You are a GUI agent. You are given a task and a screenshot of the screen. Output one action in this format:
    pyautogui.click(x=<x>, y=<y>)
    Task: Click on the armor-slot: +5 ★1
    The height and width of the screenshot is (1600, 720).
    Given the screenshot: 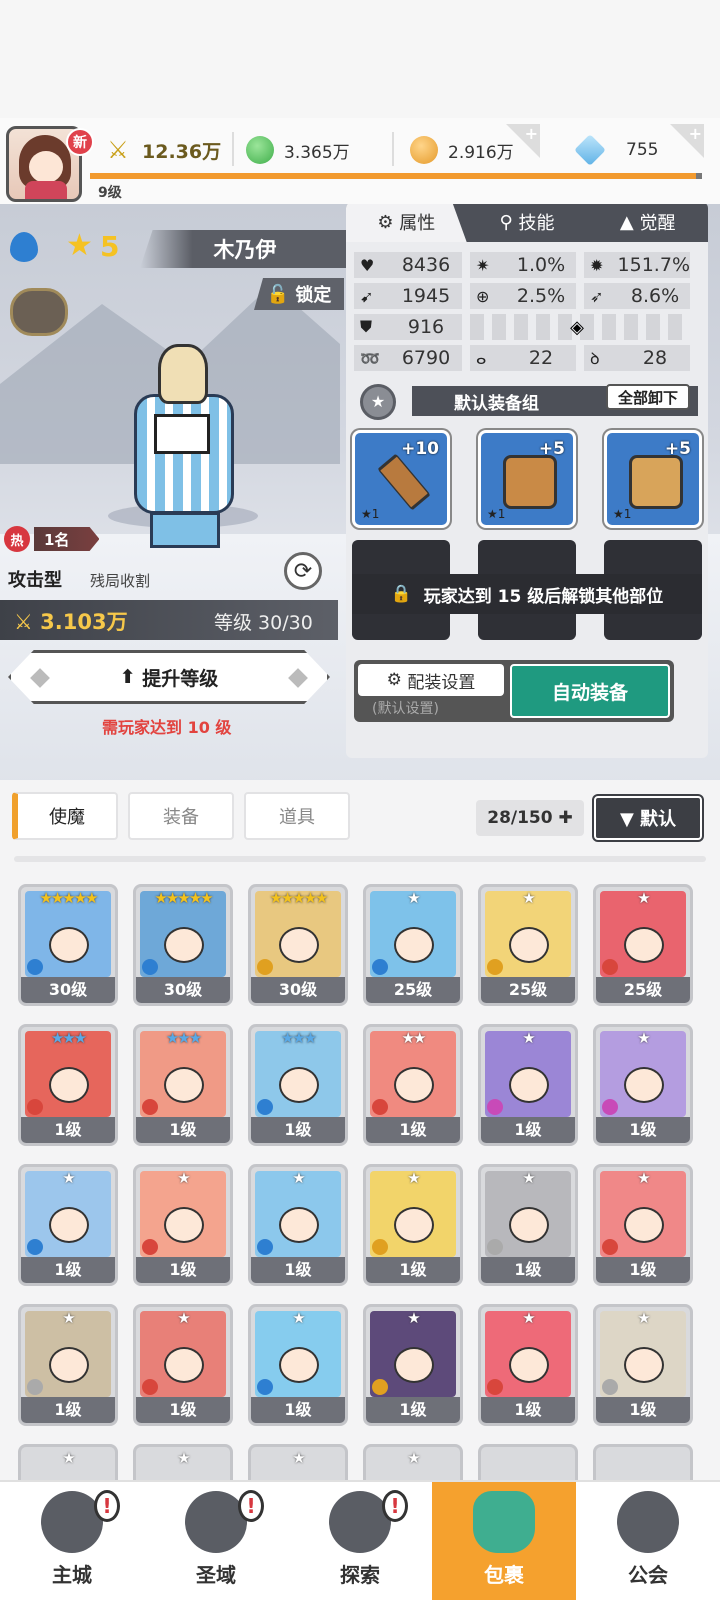 What is the action you would take?
    pyautogui.click(x=527, y=479)
    